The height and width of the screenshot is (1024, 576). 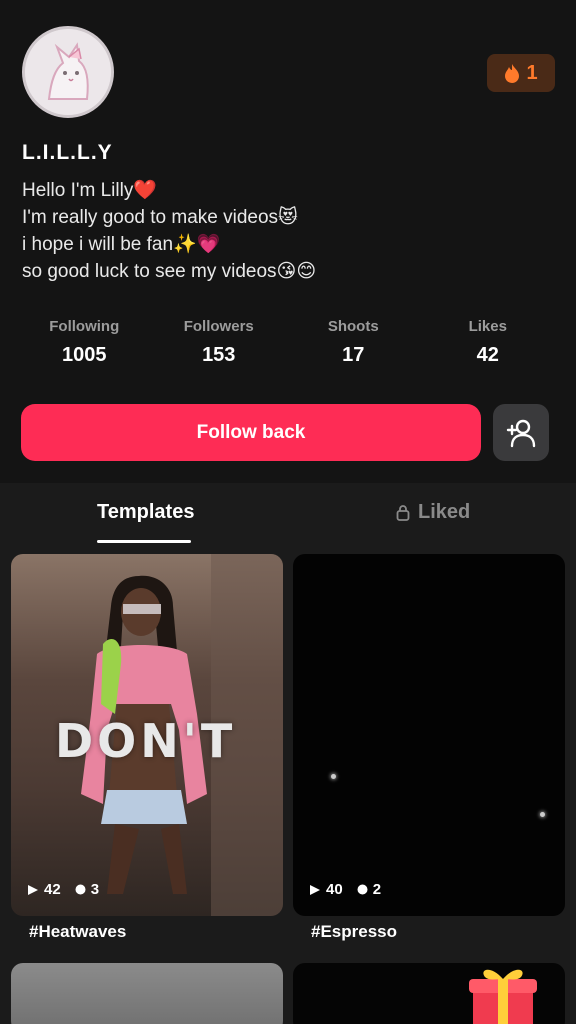 I want to click on avatar-image, so click(x=68, y=72).